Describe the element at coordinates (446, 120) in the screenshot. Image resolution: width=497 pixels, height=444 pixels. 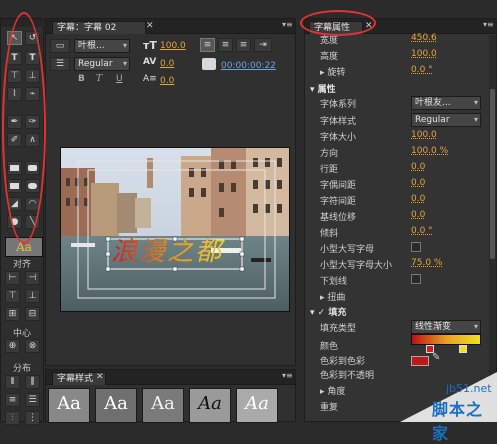
I see `prop-font-style-dropdown: Regular` at that location.